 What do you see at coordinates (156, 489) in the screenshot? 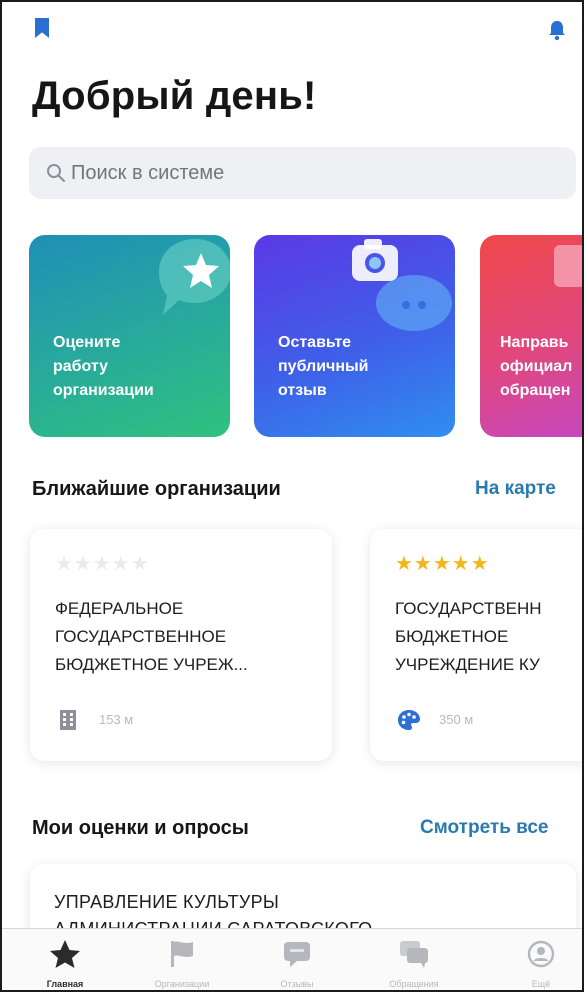
I see `nearby-section-title: Ближайшие организации` at bounding box center [156, 489].